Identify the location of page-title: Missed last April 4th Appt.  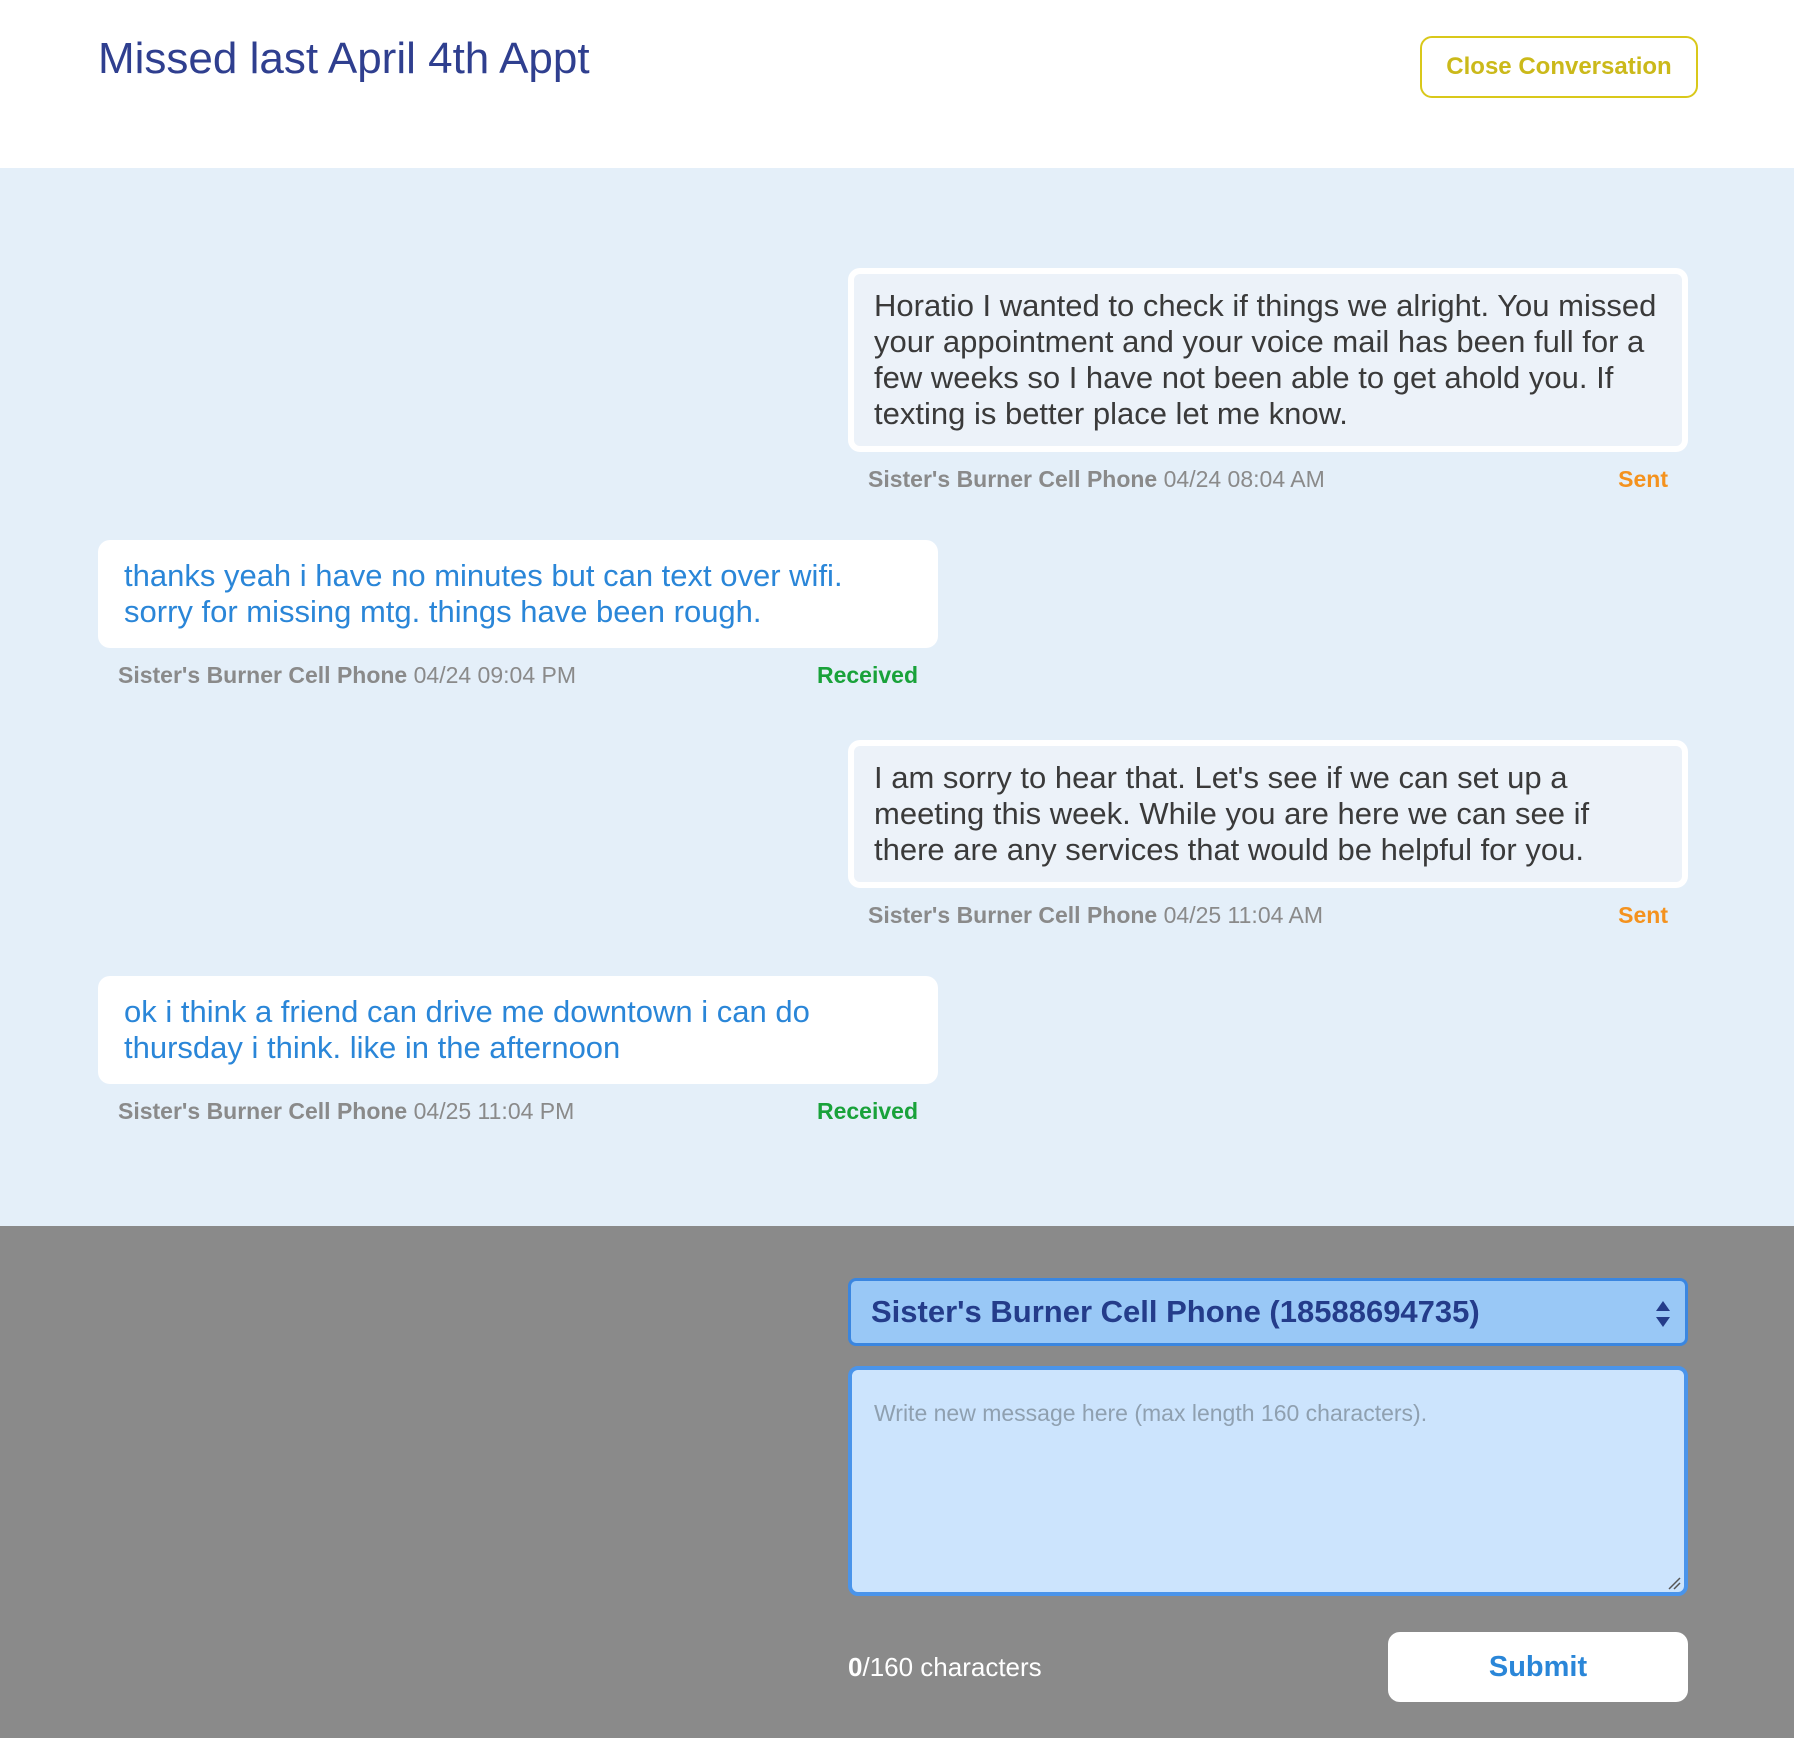
(344, 58).